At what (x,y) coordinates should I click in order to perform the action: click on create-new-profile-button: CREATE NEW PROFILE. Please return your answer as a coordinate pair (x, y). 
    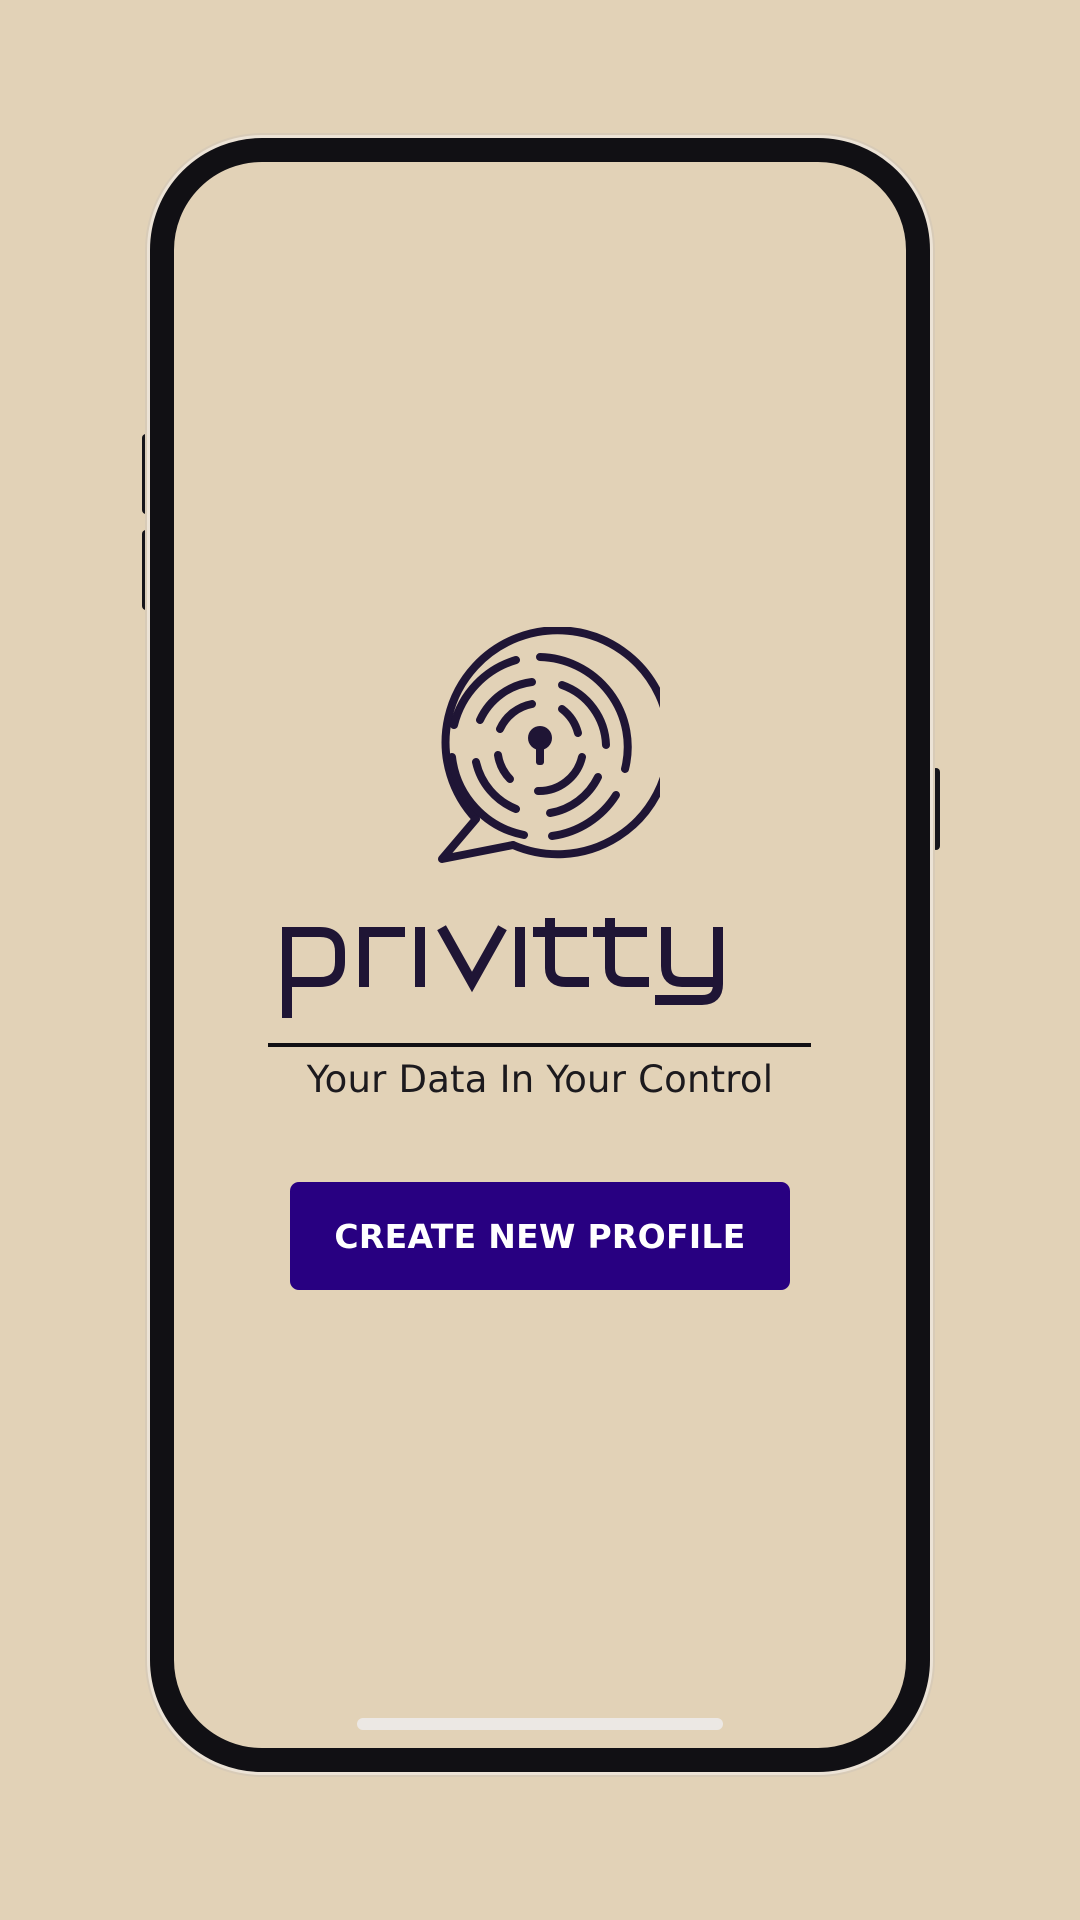
    Looking at the image, I should click on (540, 1236).